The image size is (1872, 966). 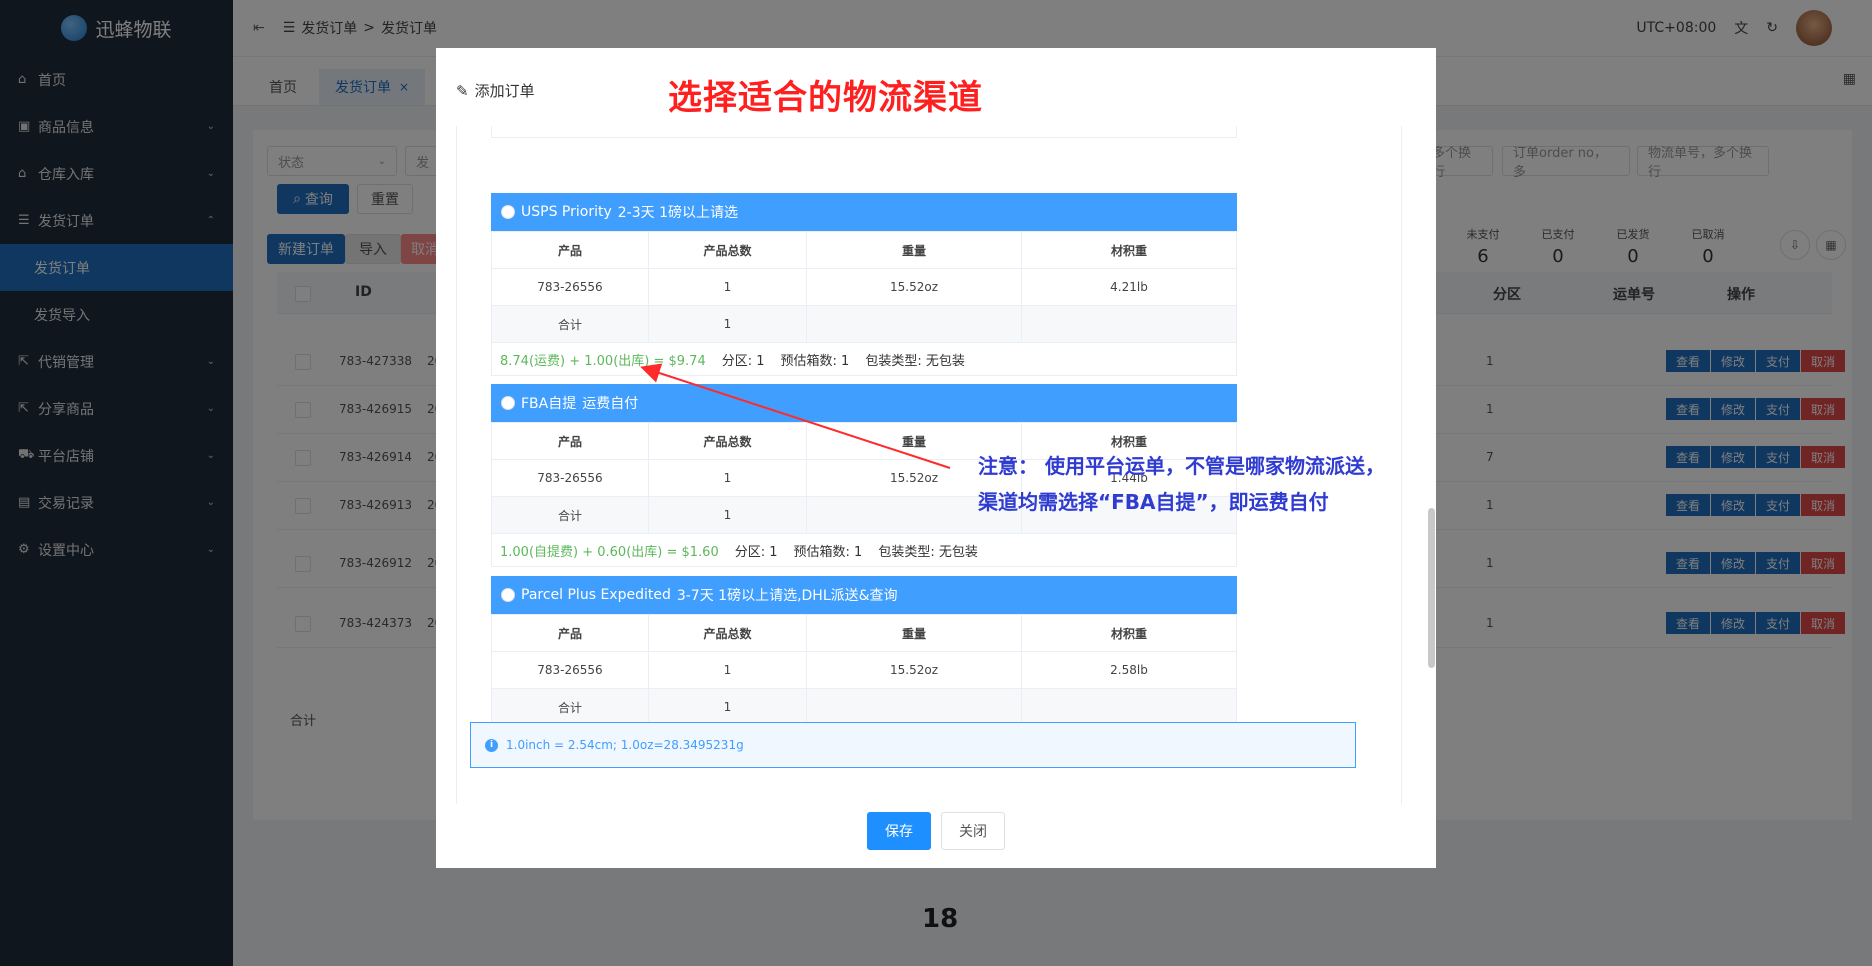 I want to click on annotation-arrow, so click(x=795, y=416).